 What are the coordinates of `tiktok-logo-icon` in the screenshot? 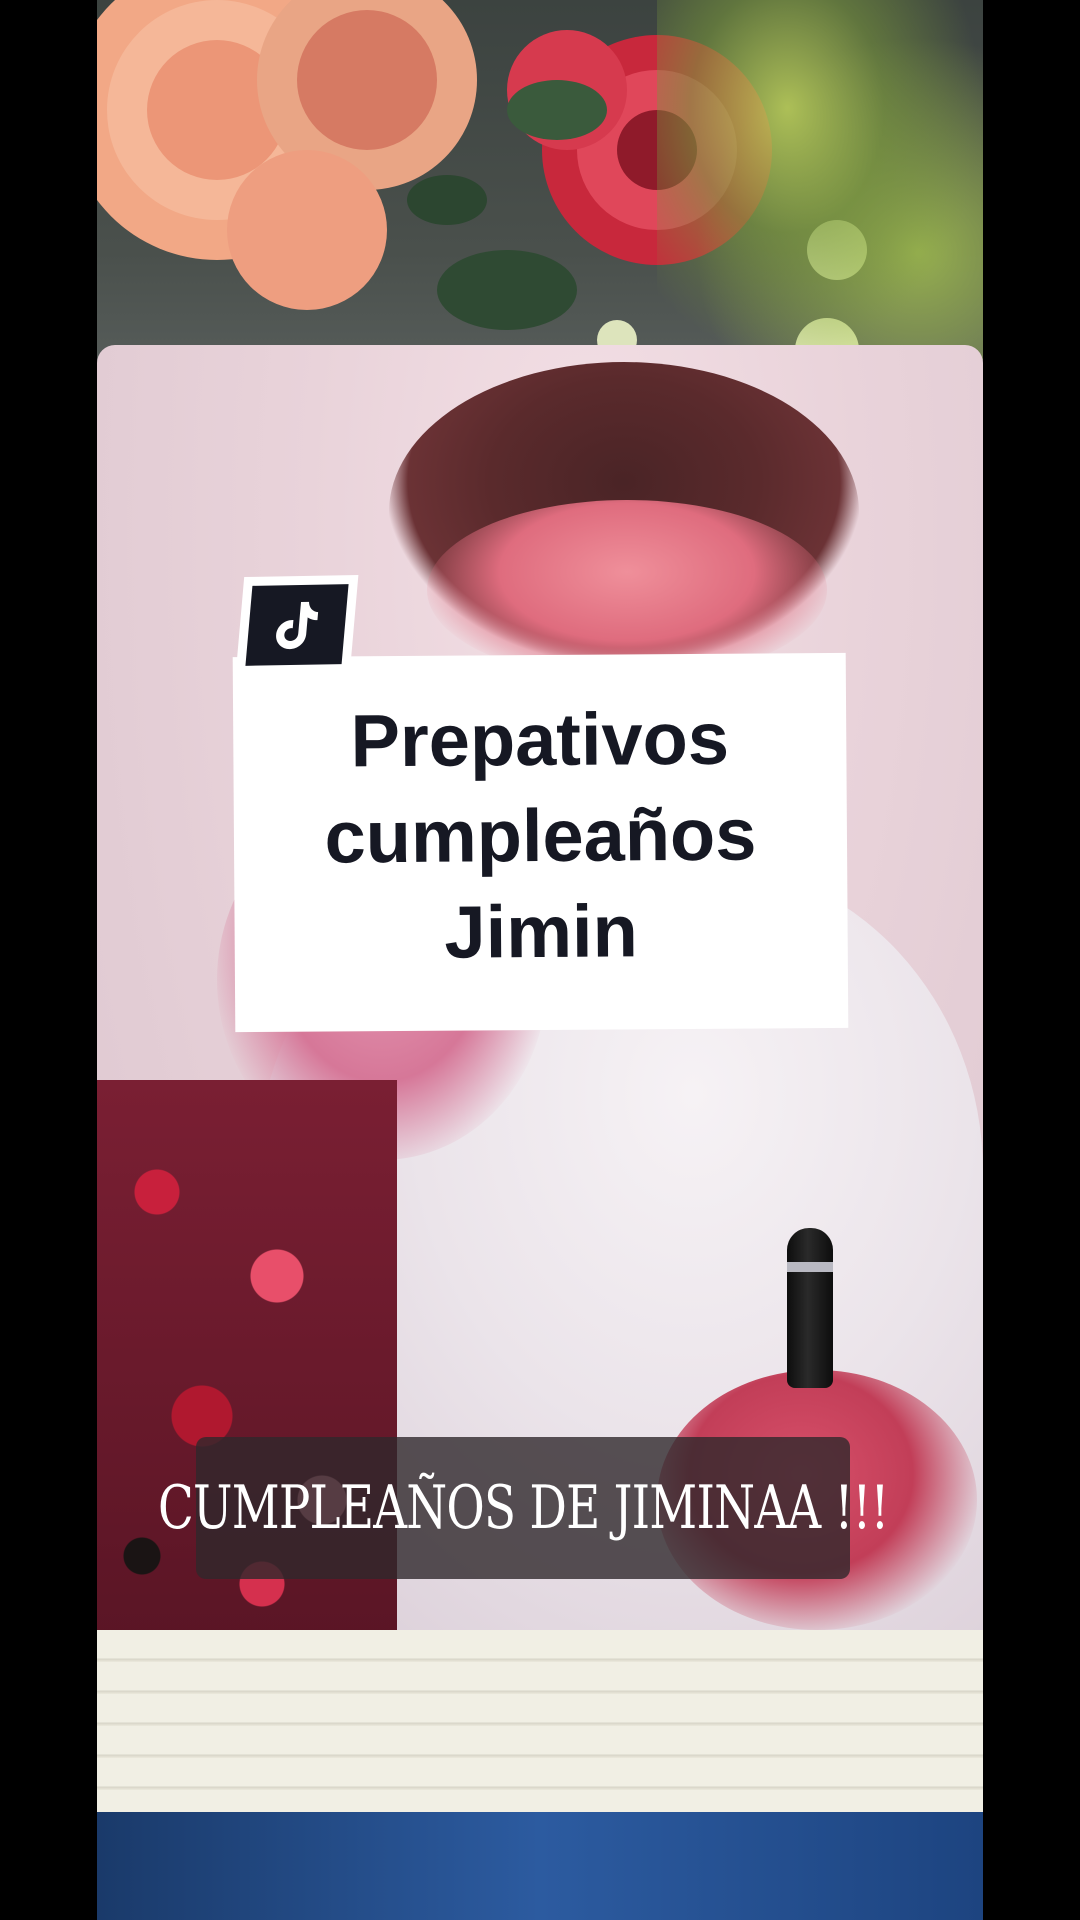 It's located at (297, 625).